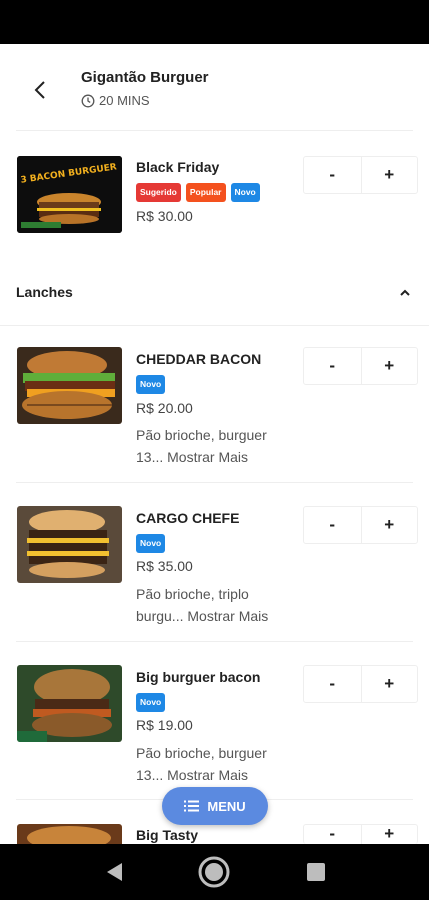 Image resolution: width=429 pixels, height=900 pixels. Describe the element at coordinates (164, 408) in the screenshot. I see `product-price: R$ 20.00` at that location.